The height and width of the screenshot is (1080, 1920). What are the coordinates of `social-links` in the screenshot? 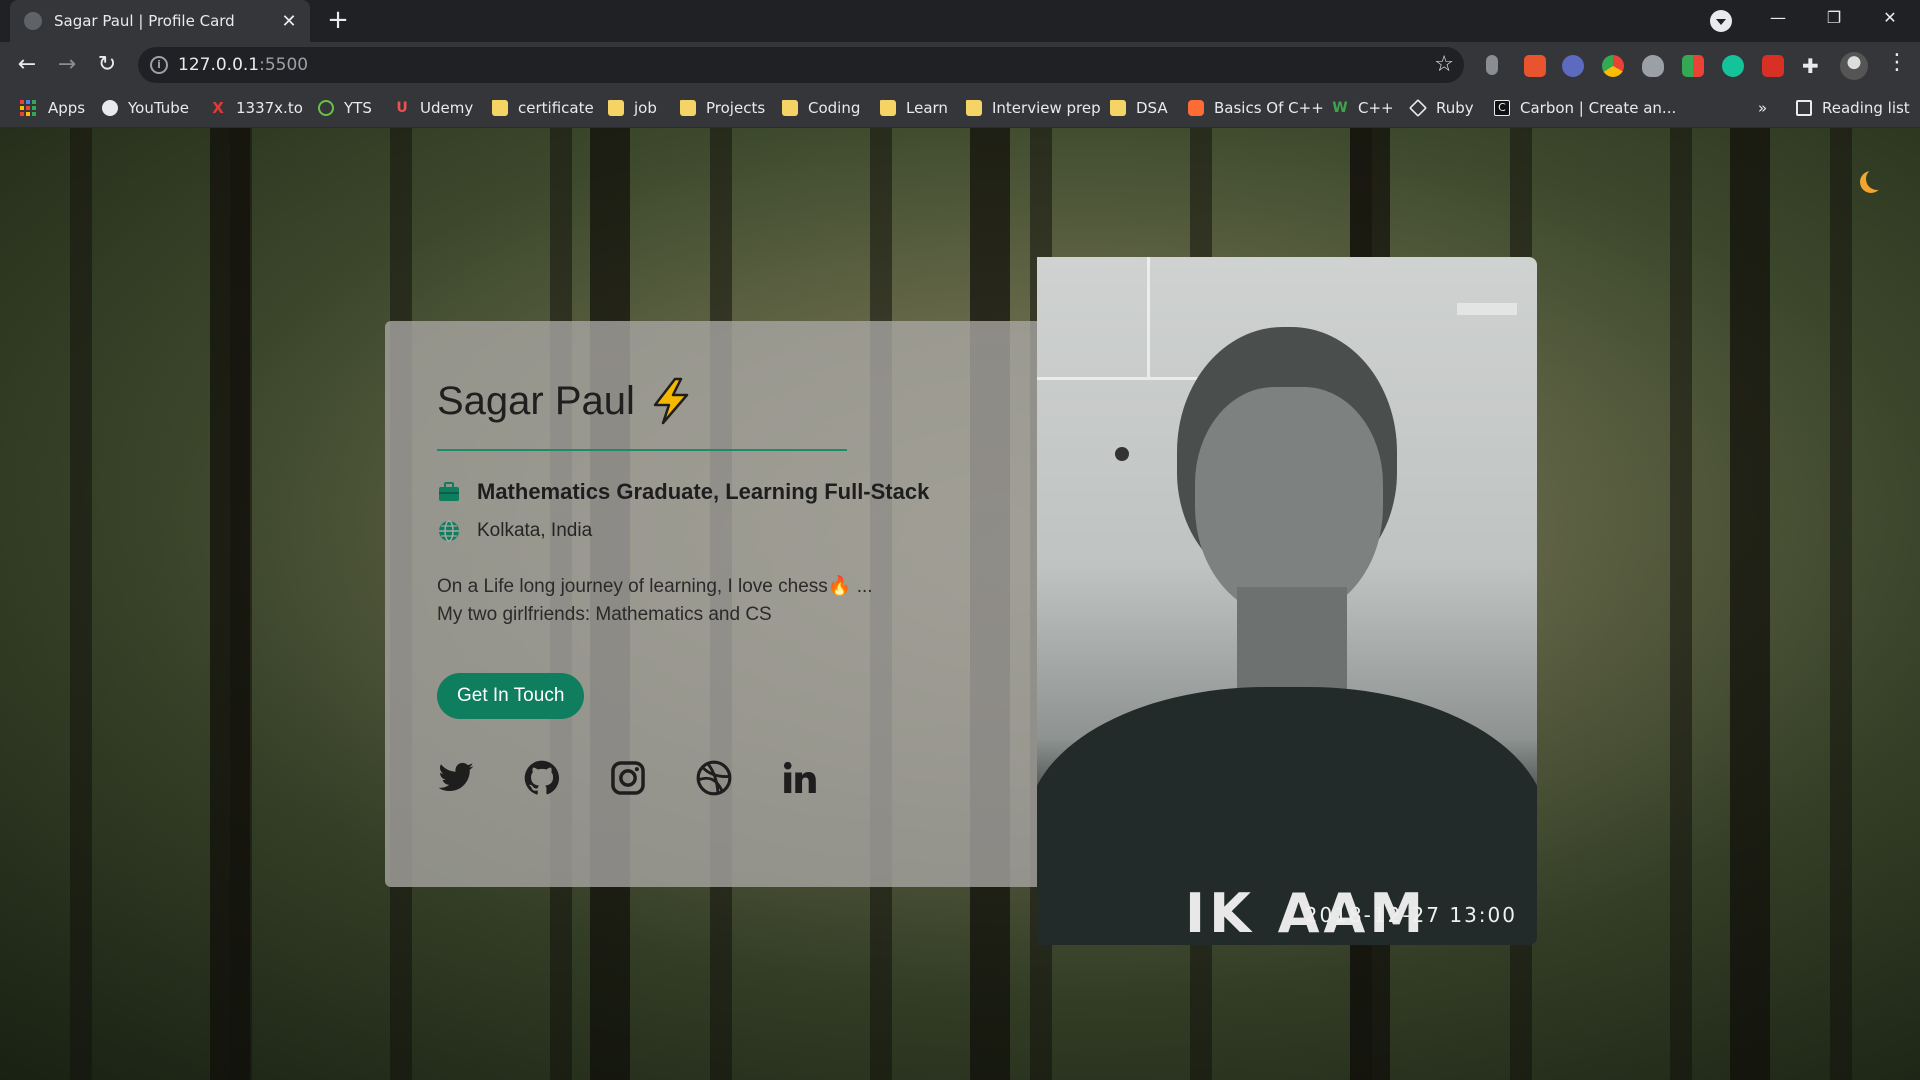 It's located at (711, 778).